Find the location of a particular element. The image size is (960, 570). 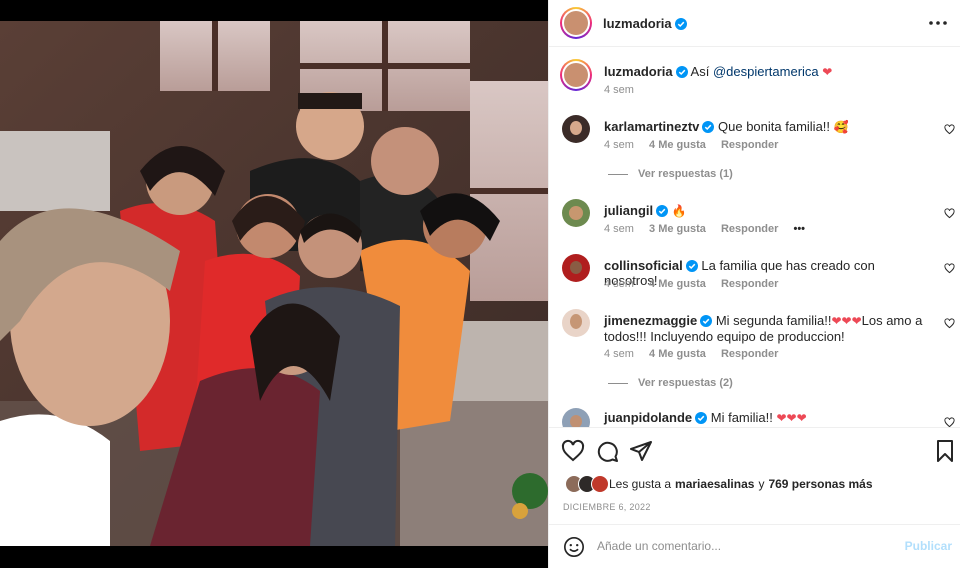

emoji-smiley-icon is located at coordinates (574, 547).